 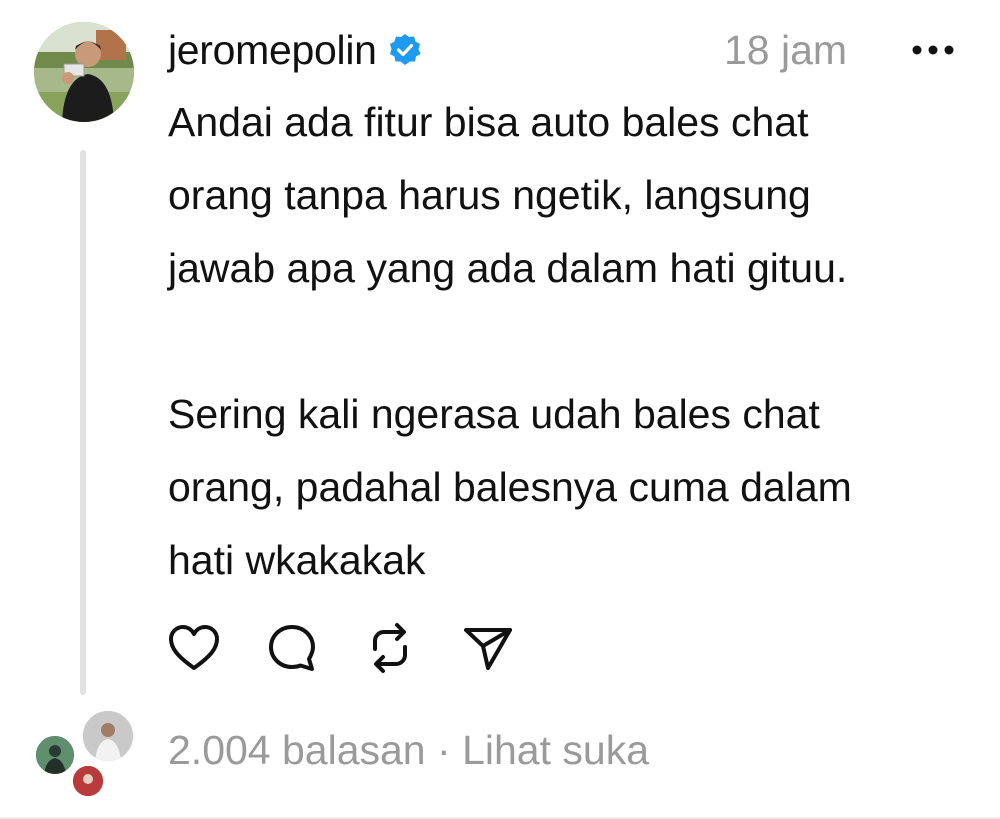 What do you see at coordinates (297, 750) in the screenshot?
I see `replies-count-link: 2.004 balasan` at bounding box center [297, 750].